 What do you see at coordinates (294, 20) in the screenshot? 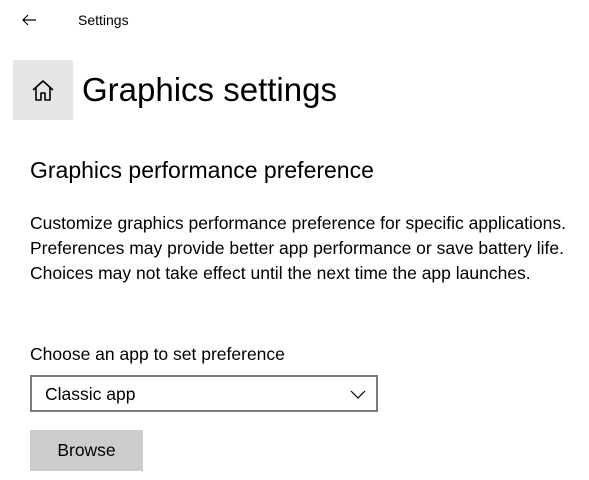
I see `title-bar: Settings` at bounding box center [294, 20].